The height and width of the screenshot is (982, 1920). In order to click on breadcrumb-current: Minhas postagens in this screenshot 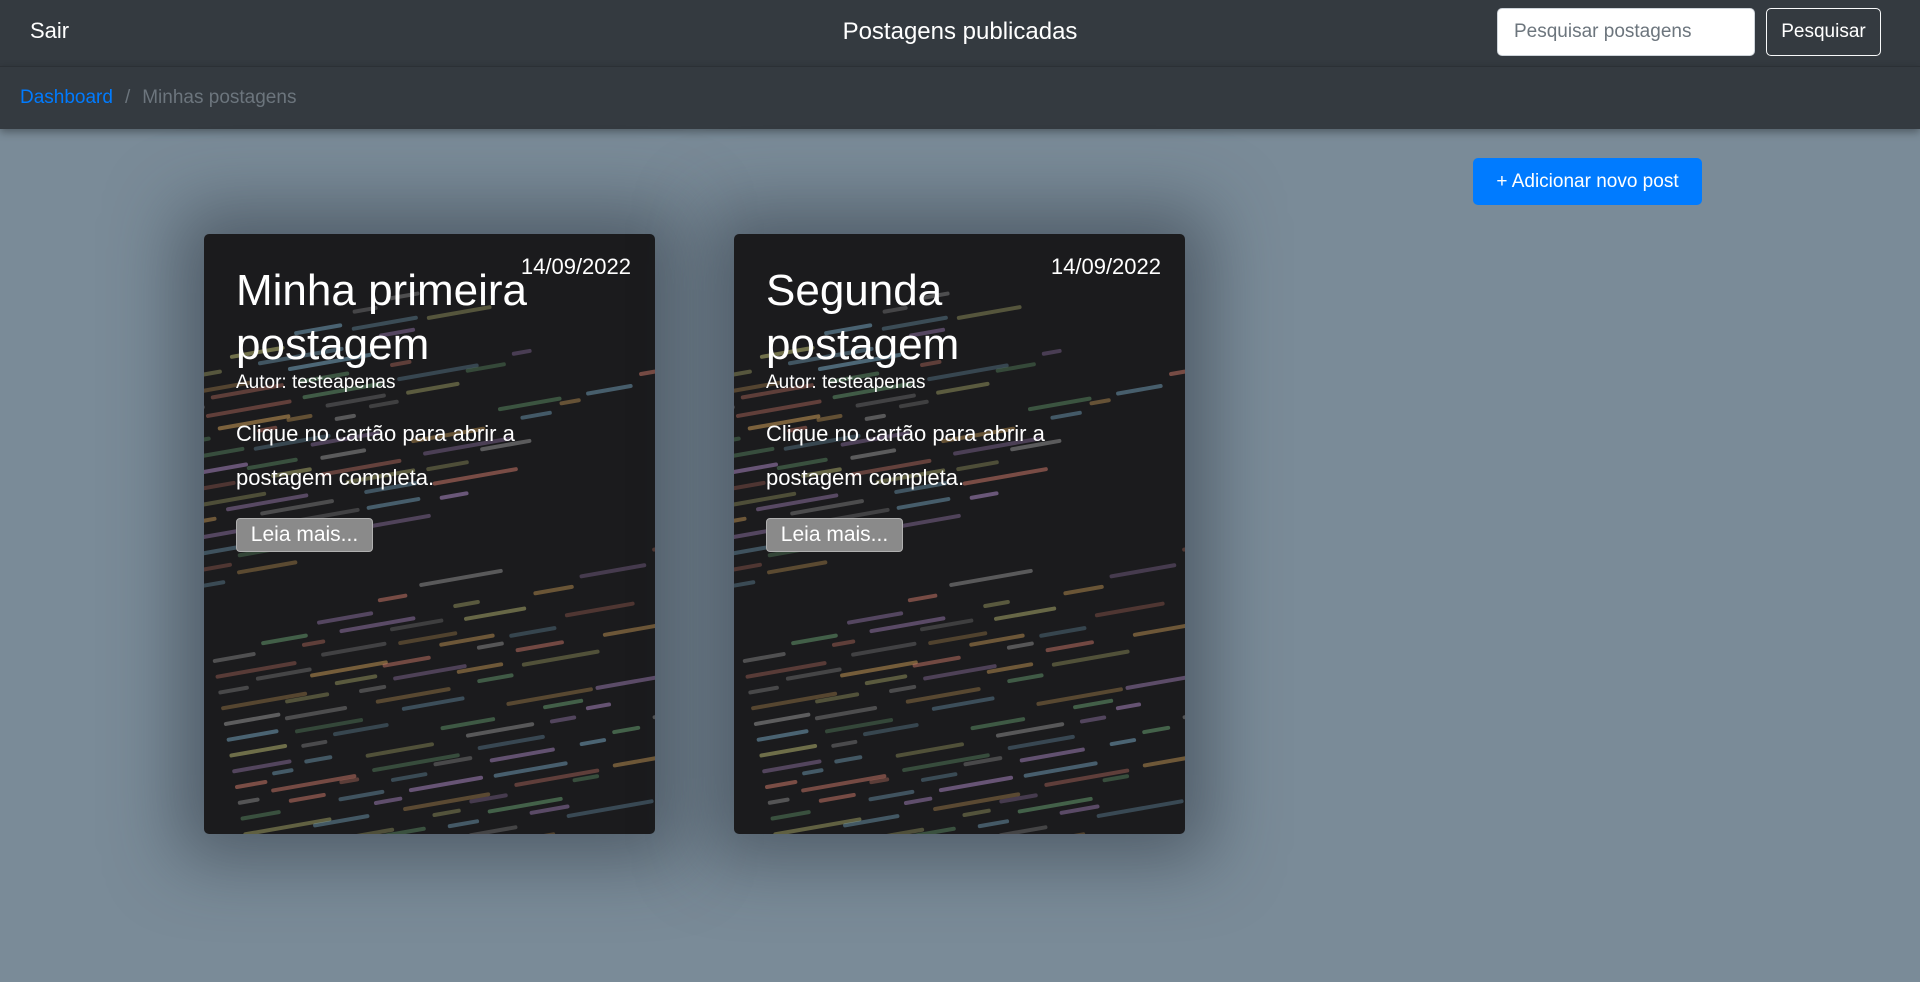, I will do `click(219, 97)`.